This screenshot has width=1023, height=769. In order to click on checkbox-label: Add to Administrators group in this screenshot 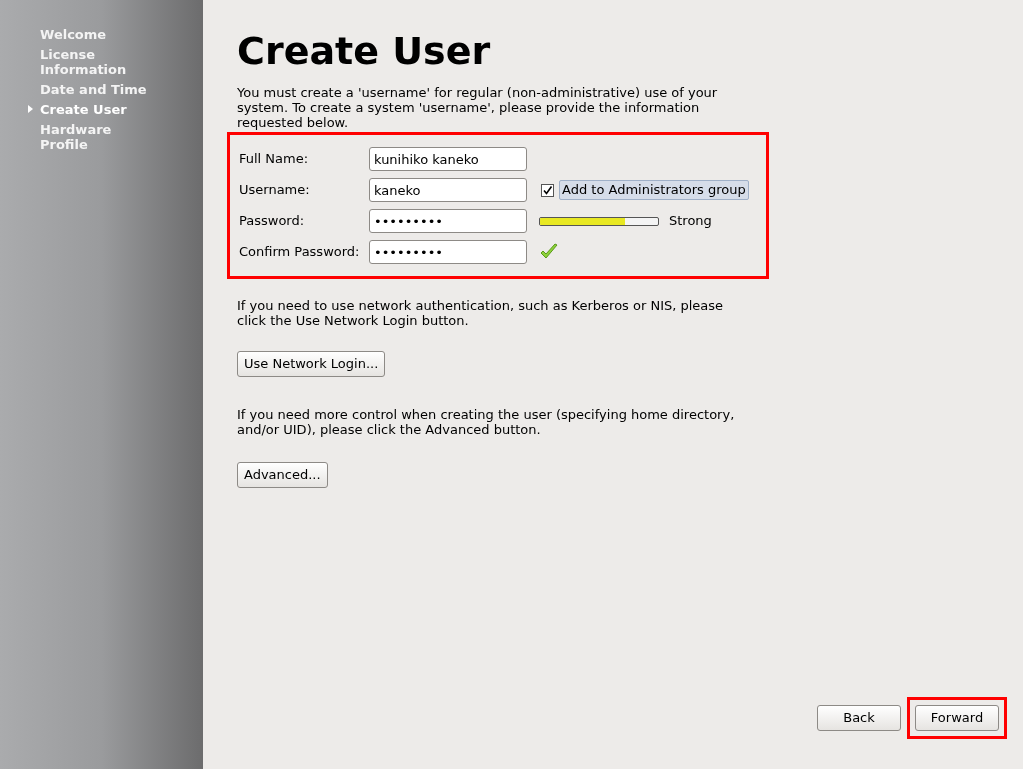, I will do `click(654, 190)`.